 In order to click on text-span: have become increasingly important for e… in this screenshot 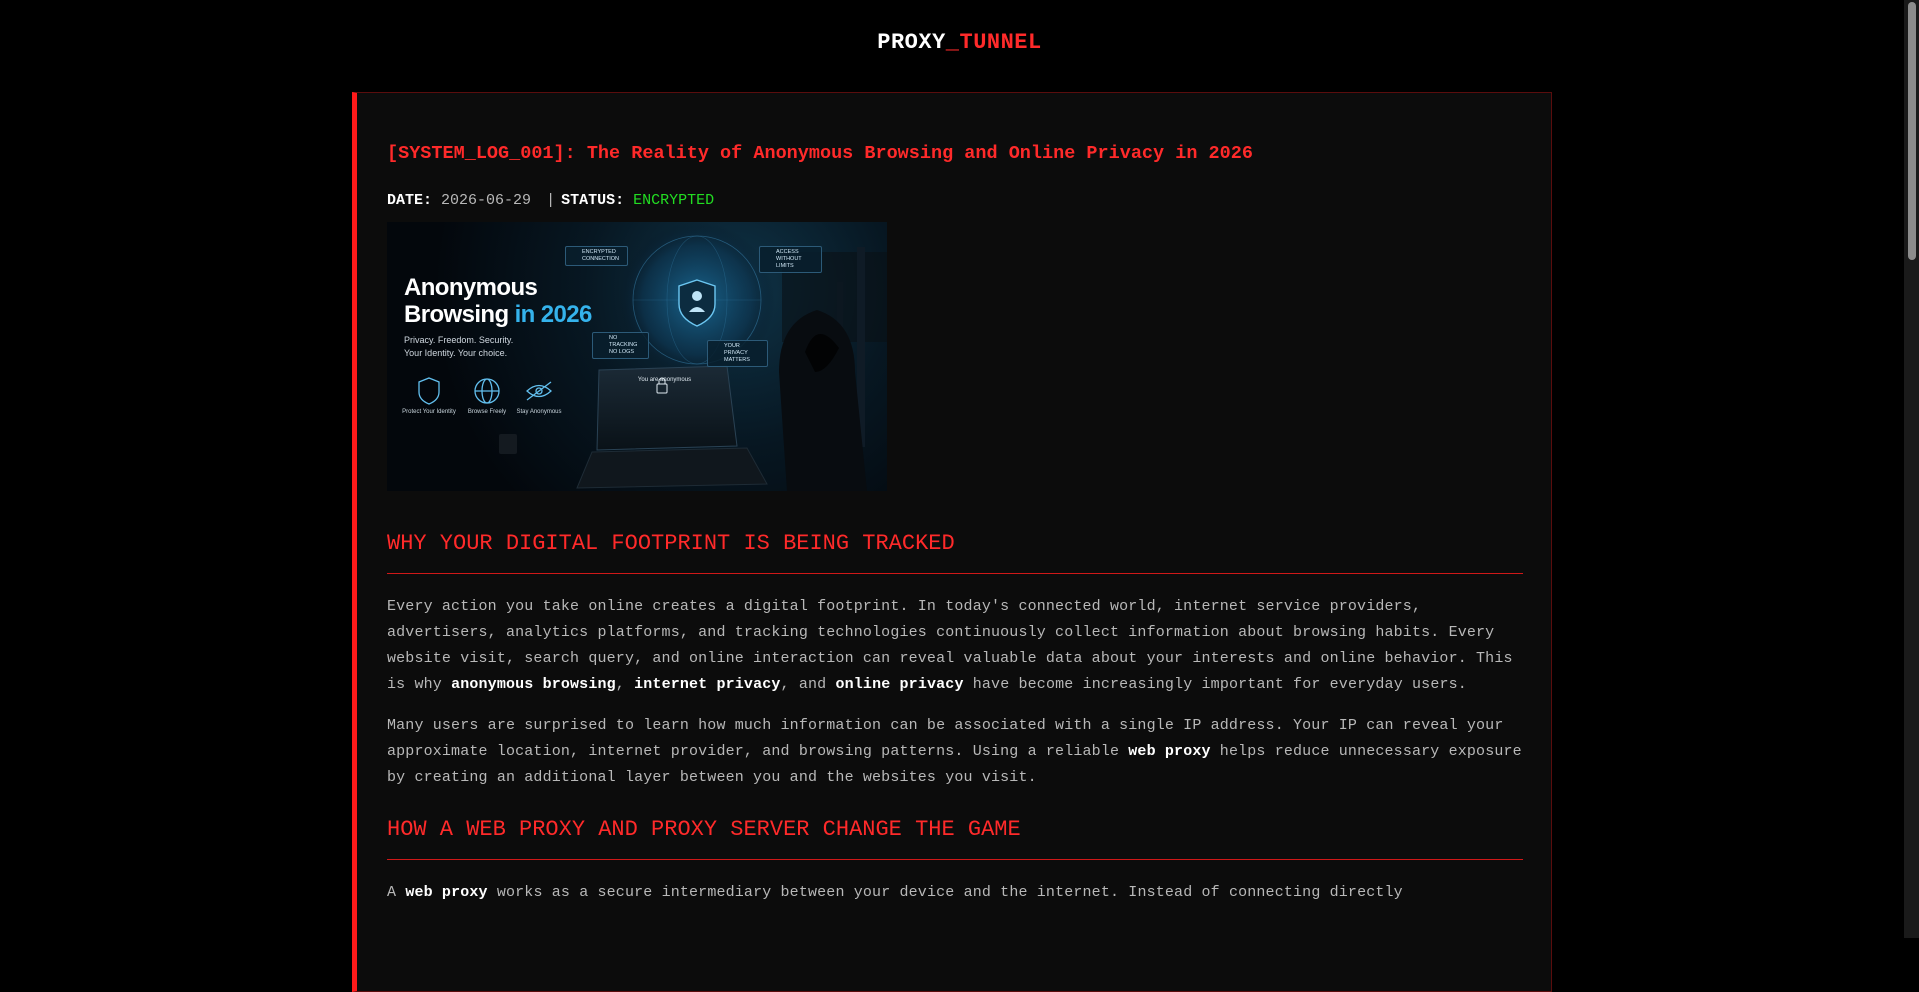, I will do `click(1215, 684)`.